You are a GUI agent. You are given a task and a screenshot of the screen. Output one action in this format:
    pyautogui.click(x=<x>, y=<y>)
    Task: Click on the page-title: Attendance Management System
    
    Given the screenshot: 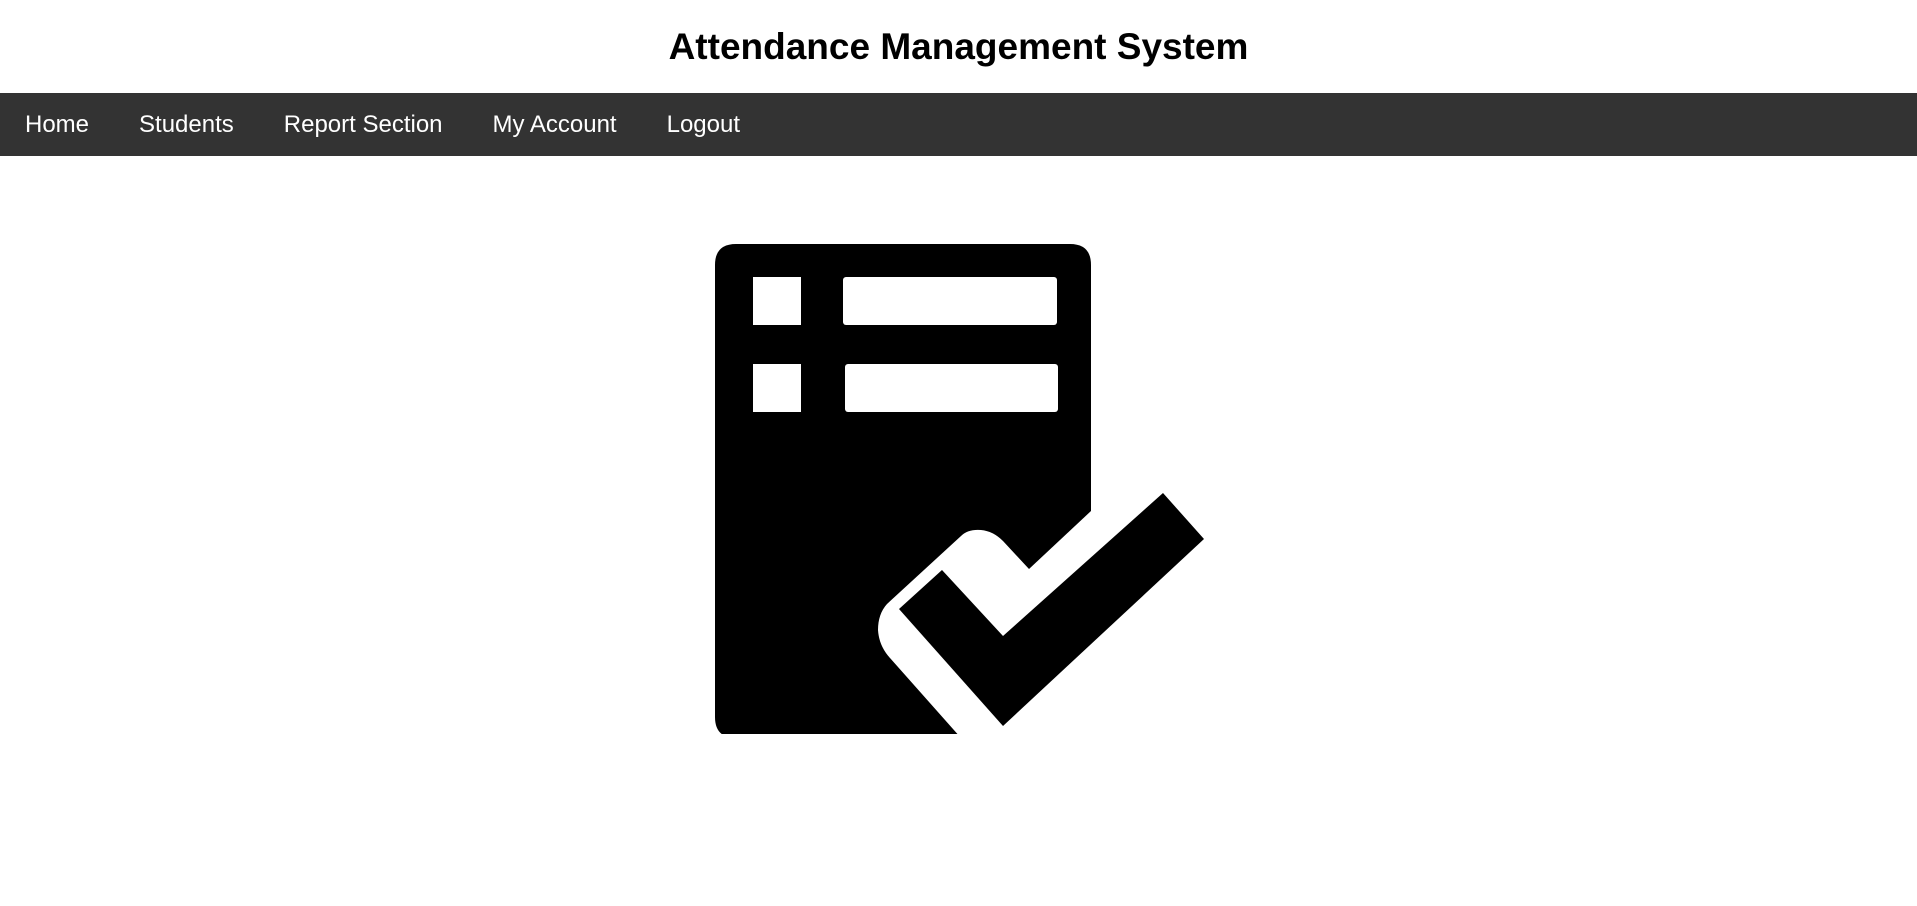 What is the action you would take?
    pyautogui.click(x=958, y=46)
    